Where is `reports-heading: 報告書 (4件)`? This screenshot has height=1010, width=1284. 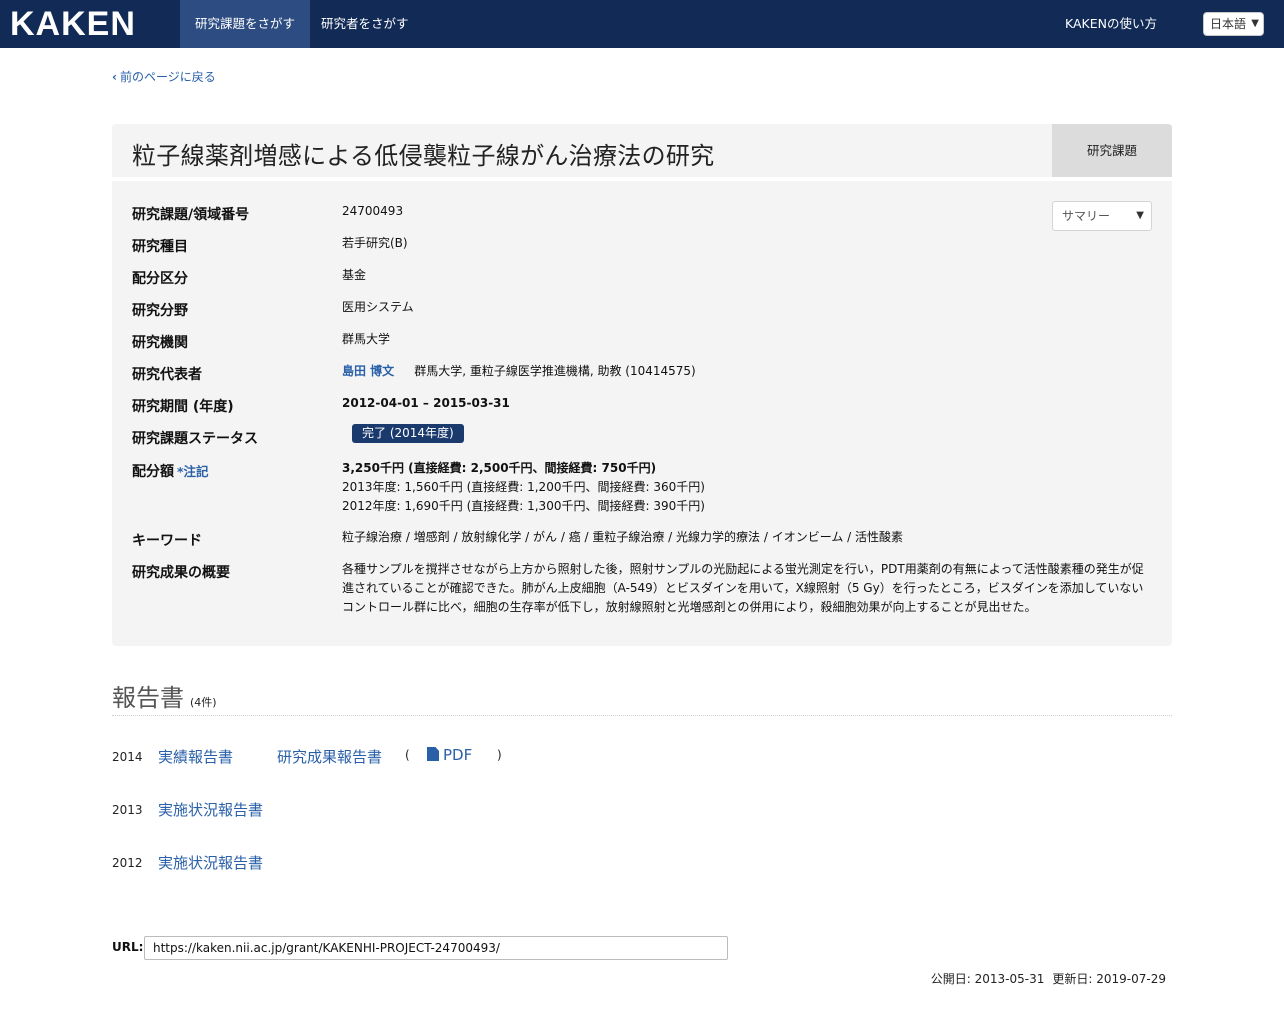
reports-heading: 報告書 (4件) is located at coordinates (642, 697).